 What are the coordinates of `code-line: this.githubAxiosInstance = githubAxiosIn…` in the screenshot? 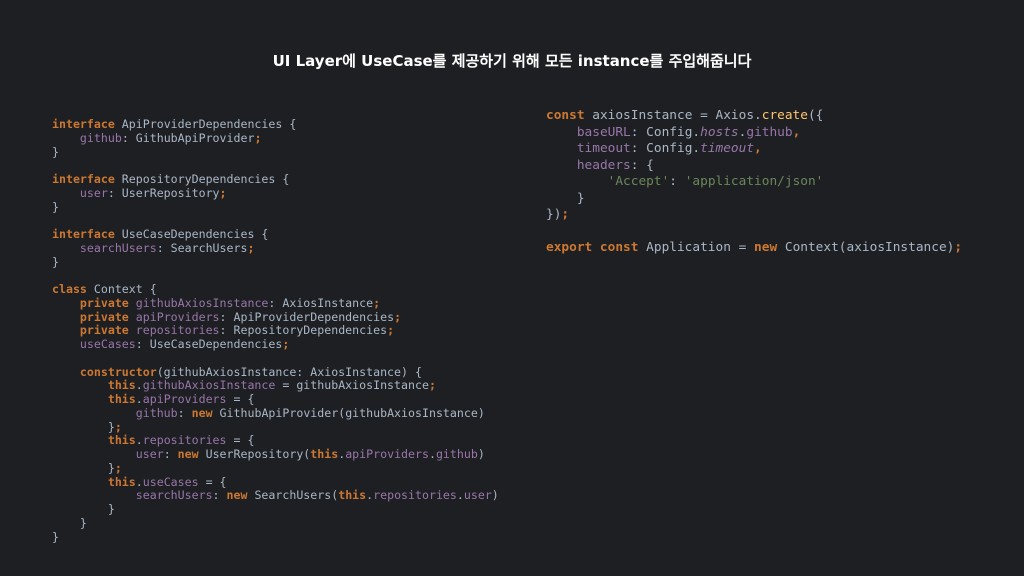 It's located at (275, 385).